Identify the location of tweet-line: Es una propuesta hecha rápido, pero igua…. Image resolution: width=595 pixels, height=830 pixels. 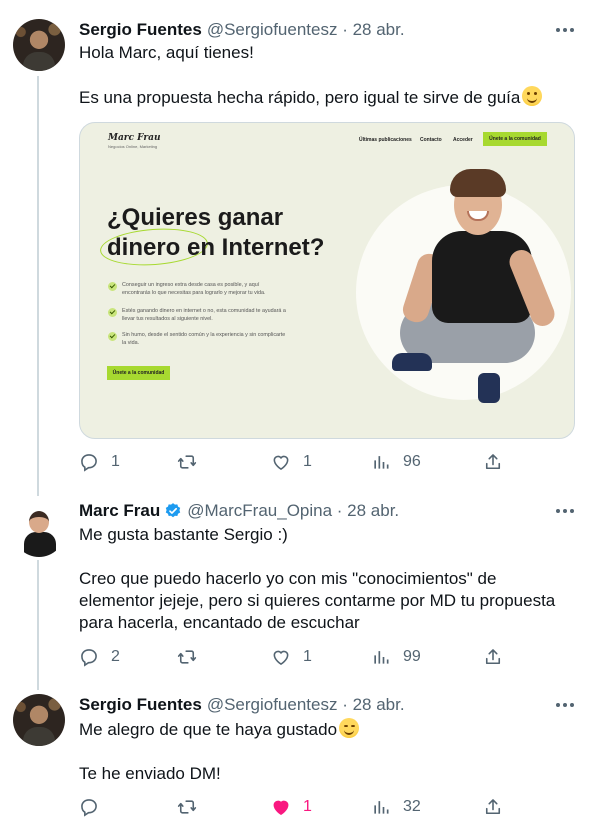
(300, 97).